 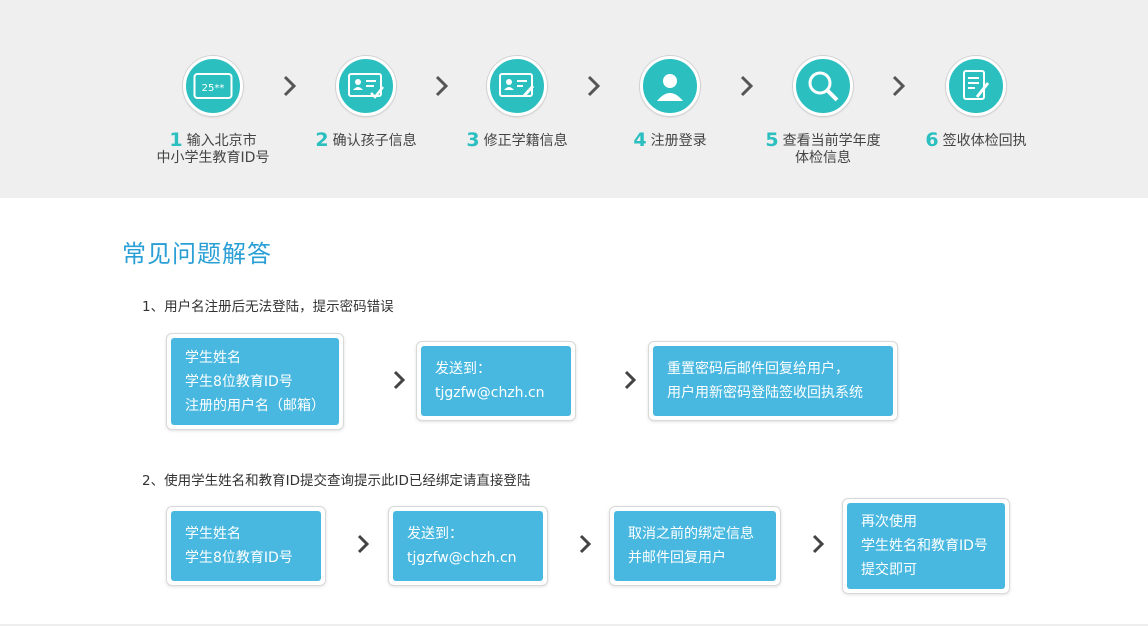 I want to click on step-number: 4, so click(x=640, y=140).